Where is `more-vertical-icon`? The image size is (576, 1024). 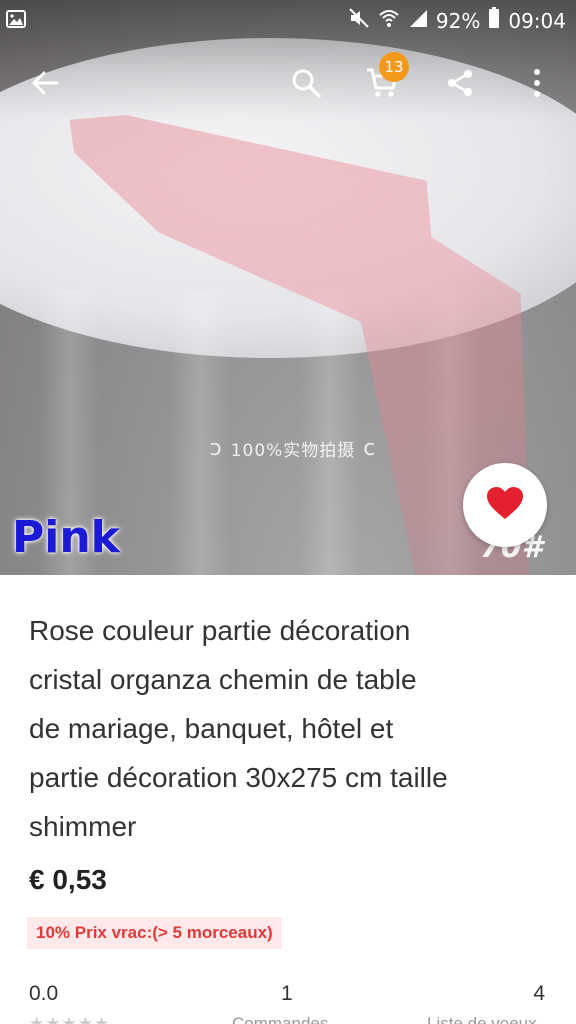
more-vertical-icon is located at coordinates (537, 83).